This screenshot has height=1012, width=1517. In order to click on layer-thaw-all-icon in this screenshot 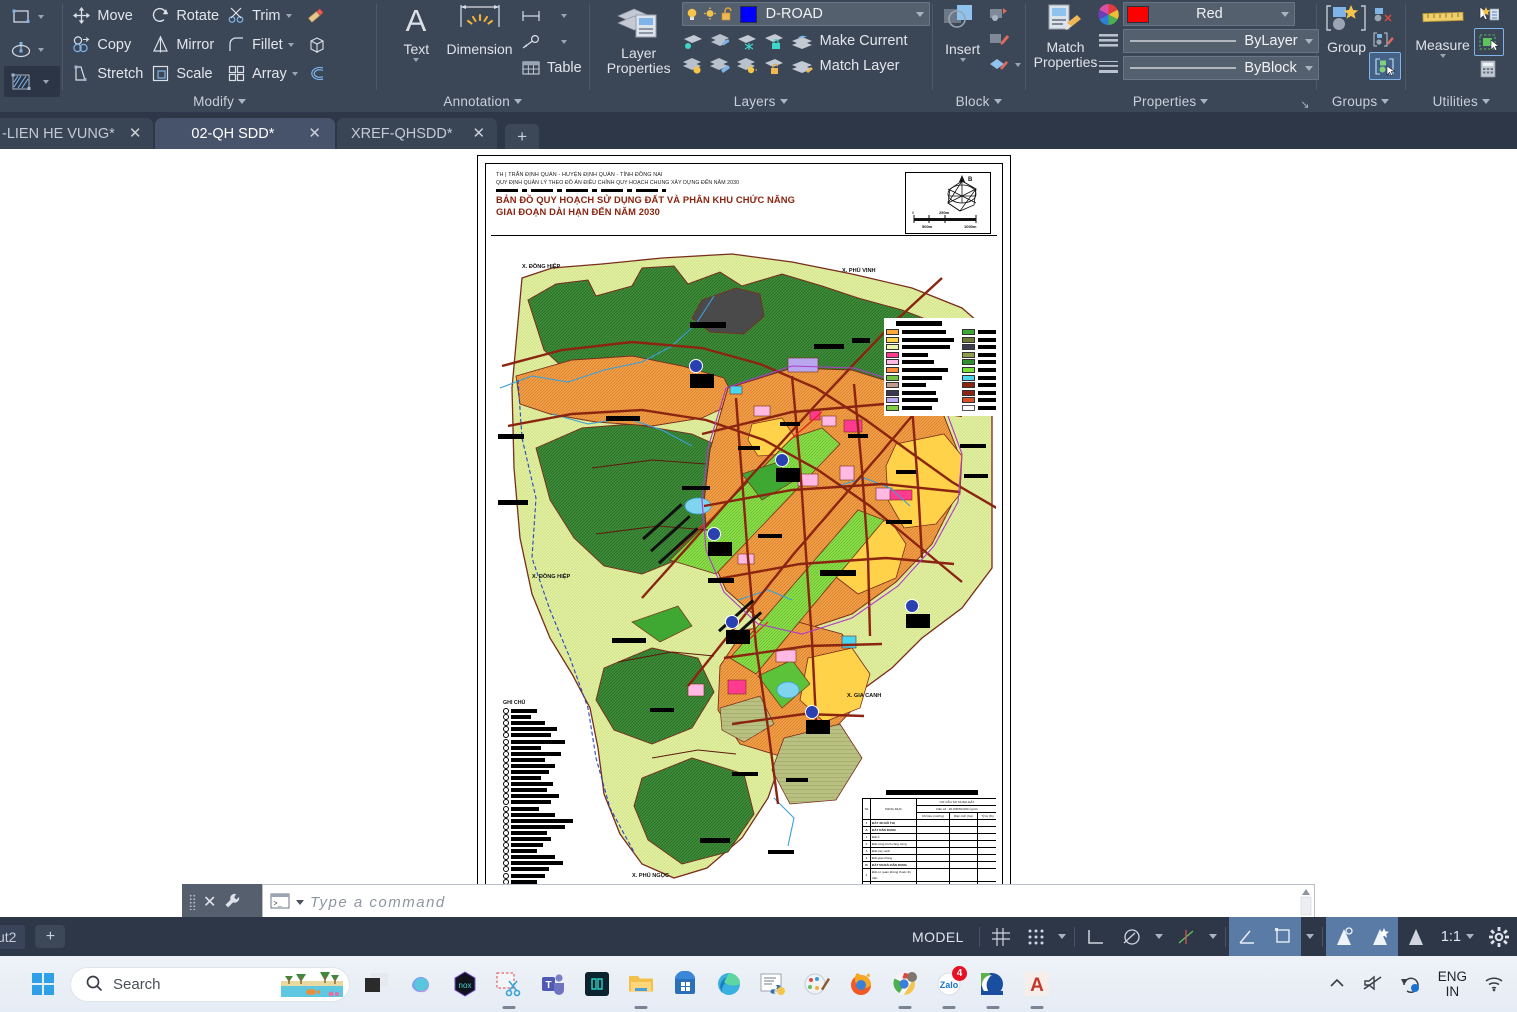, I will do `click(720, 66)`.